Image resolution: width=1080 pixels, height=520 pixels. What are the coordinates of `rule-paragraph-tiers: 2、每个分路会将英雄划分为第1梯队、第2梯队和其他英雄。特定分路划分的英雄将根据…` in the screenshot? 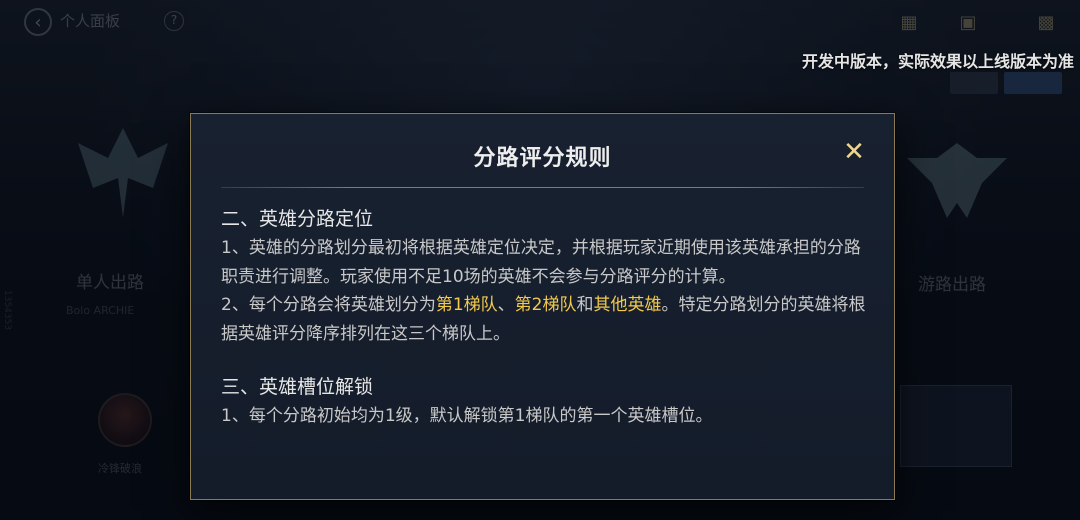 It's located at (543, 319).